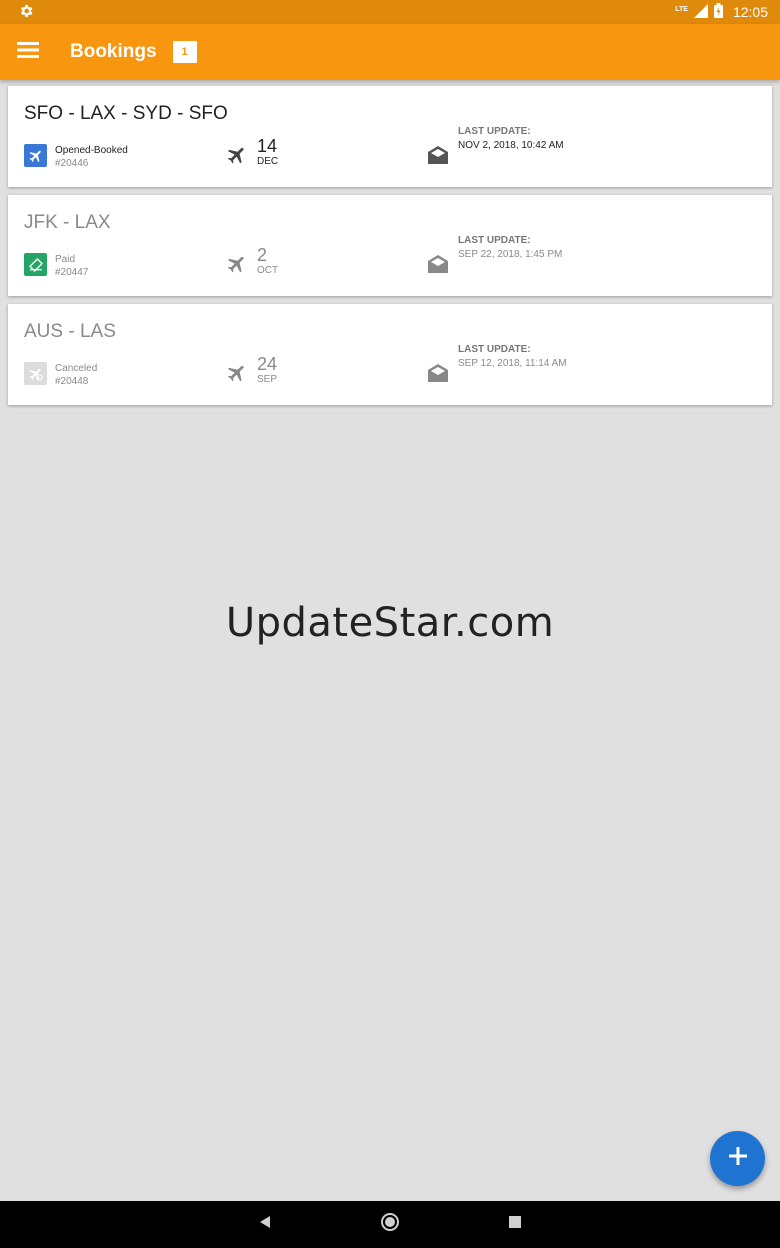 The height and width of the screenshot is (1248, 780). What do you see at coordinates (70, 331) in the screenshot?
I see `booking-route: AUS - LAS` at bounding box center [70, 331].